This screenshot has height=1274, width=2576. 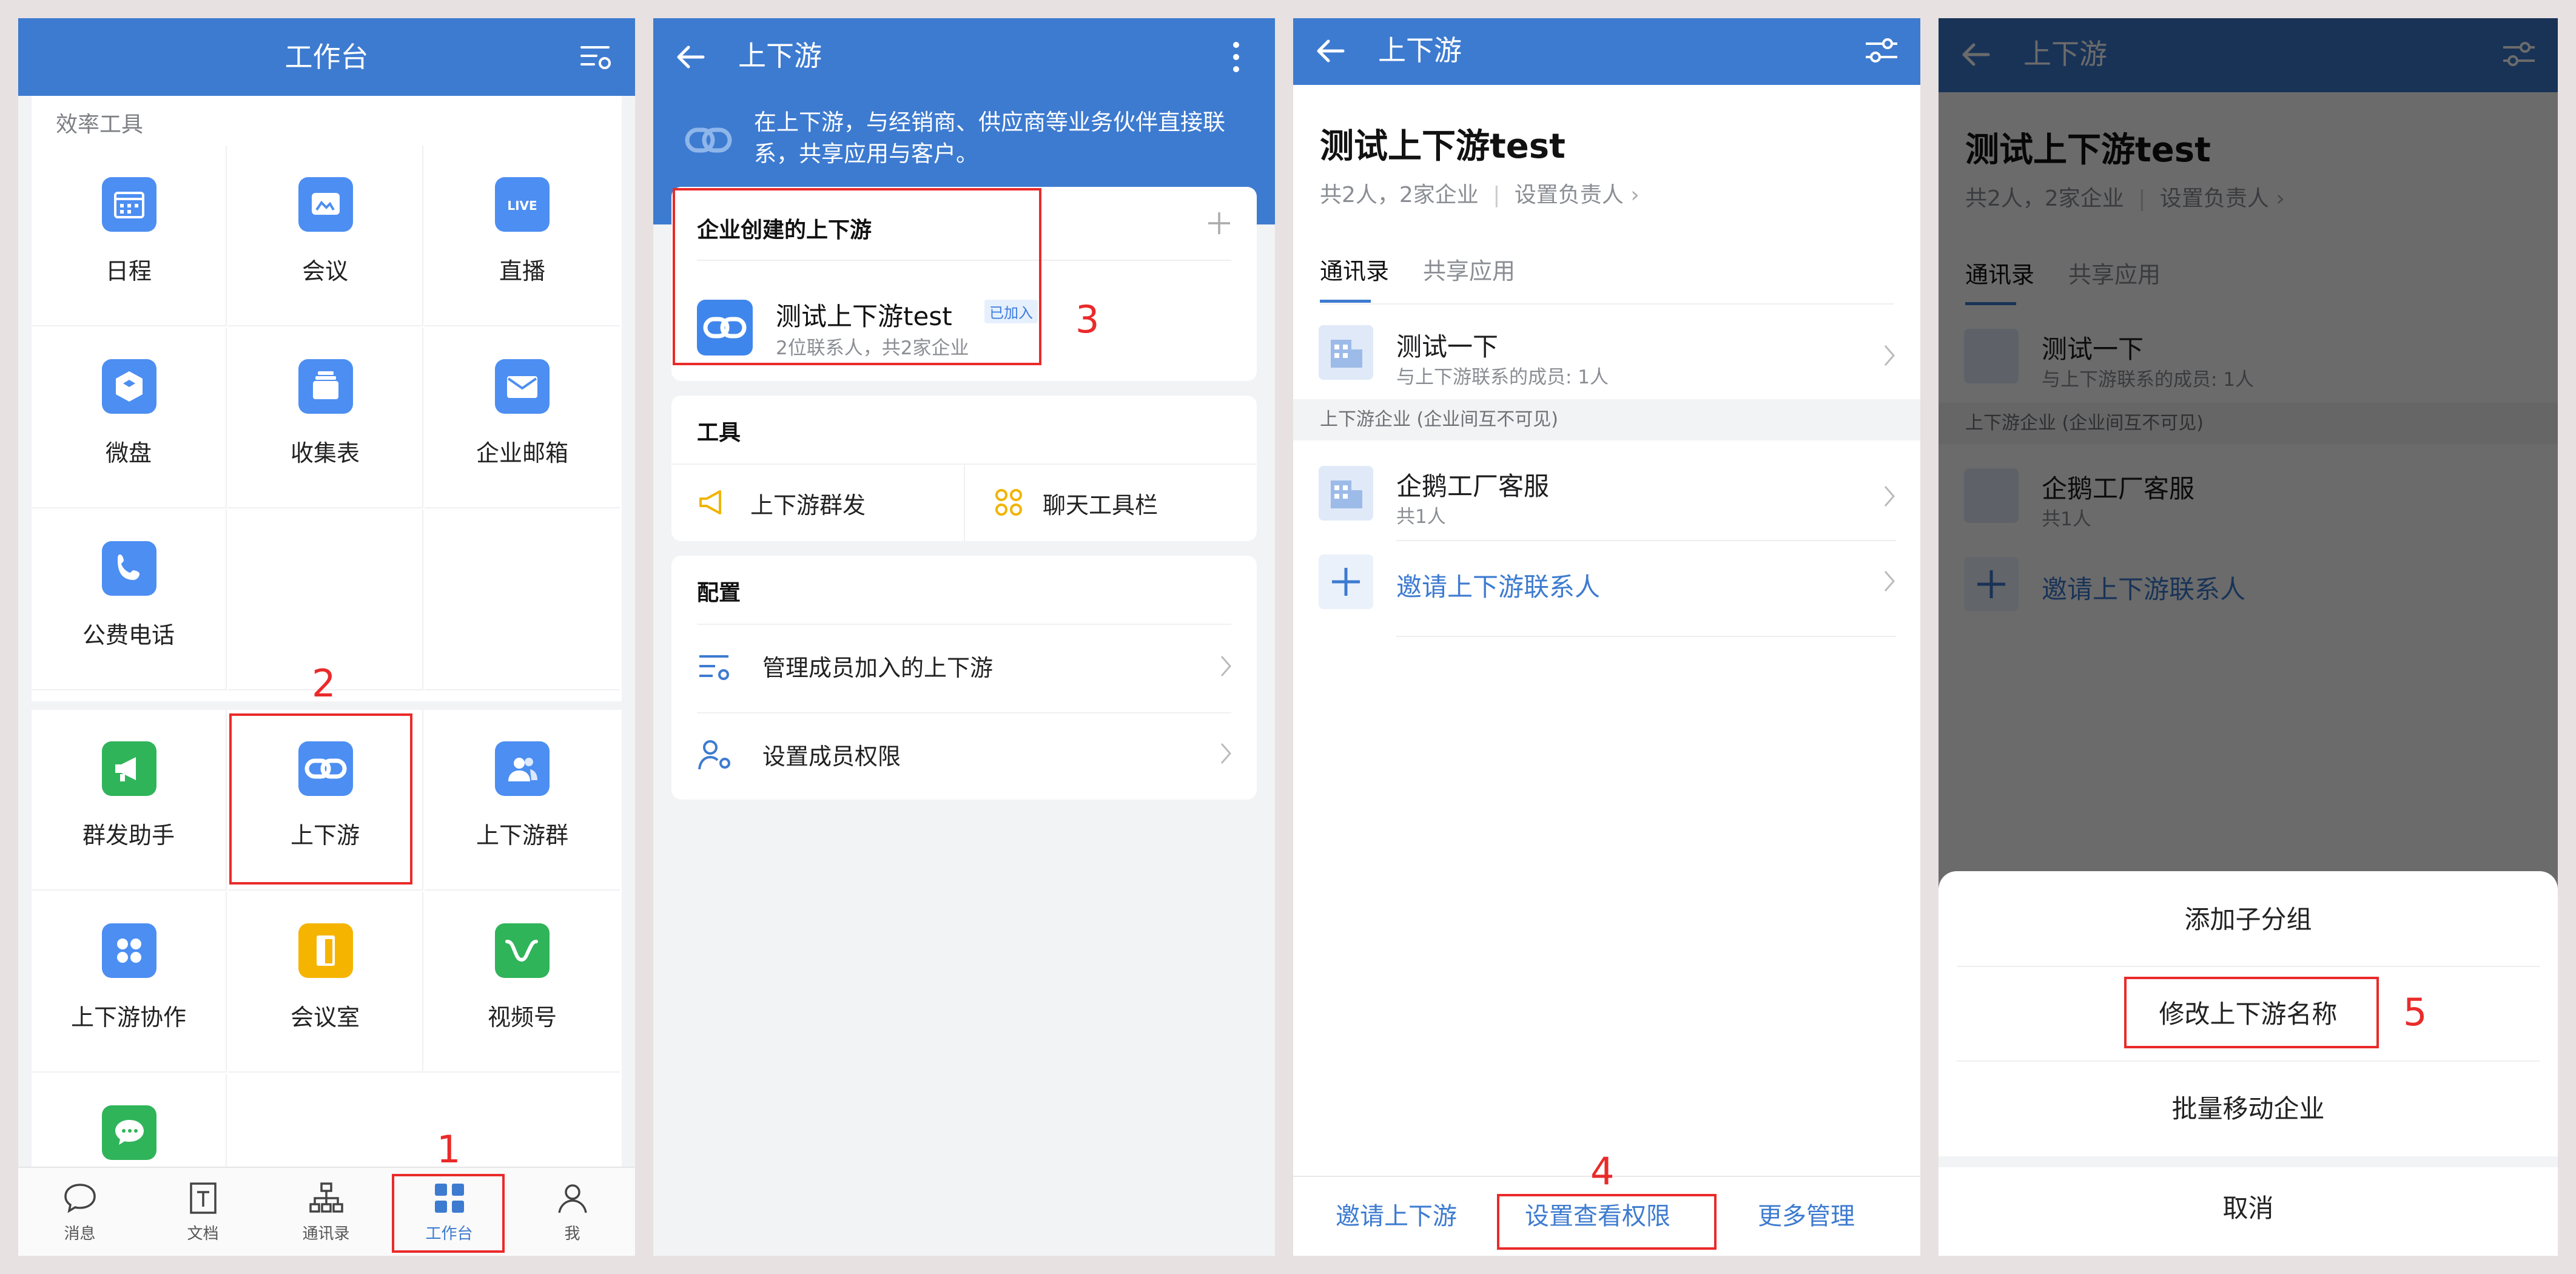 I want to click on section-label: 效率工具, so click(x=100, y=124).